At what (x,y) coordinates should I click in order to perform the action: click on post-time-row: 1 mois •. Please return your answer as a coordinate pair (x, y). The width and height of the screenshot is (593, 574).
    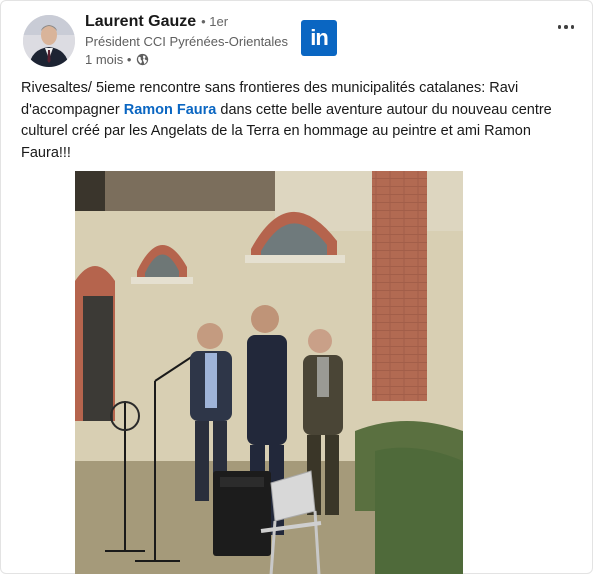
    Looking at the image, I should click on (186, 59).